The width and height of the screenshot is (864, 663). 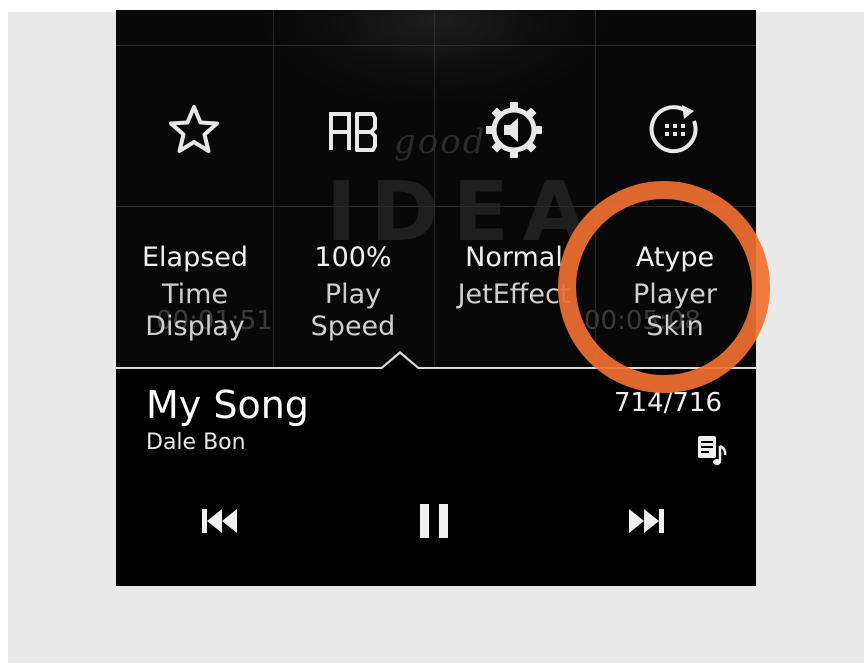 I want to click on skin-refresh-icon, so click(x=673, y=129).